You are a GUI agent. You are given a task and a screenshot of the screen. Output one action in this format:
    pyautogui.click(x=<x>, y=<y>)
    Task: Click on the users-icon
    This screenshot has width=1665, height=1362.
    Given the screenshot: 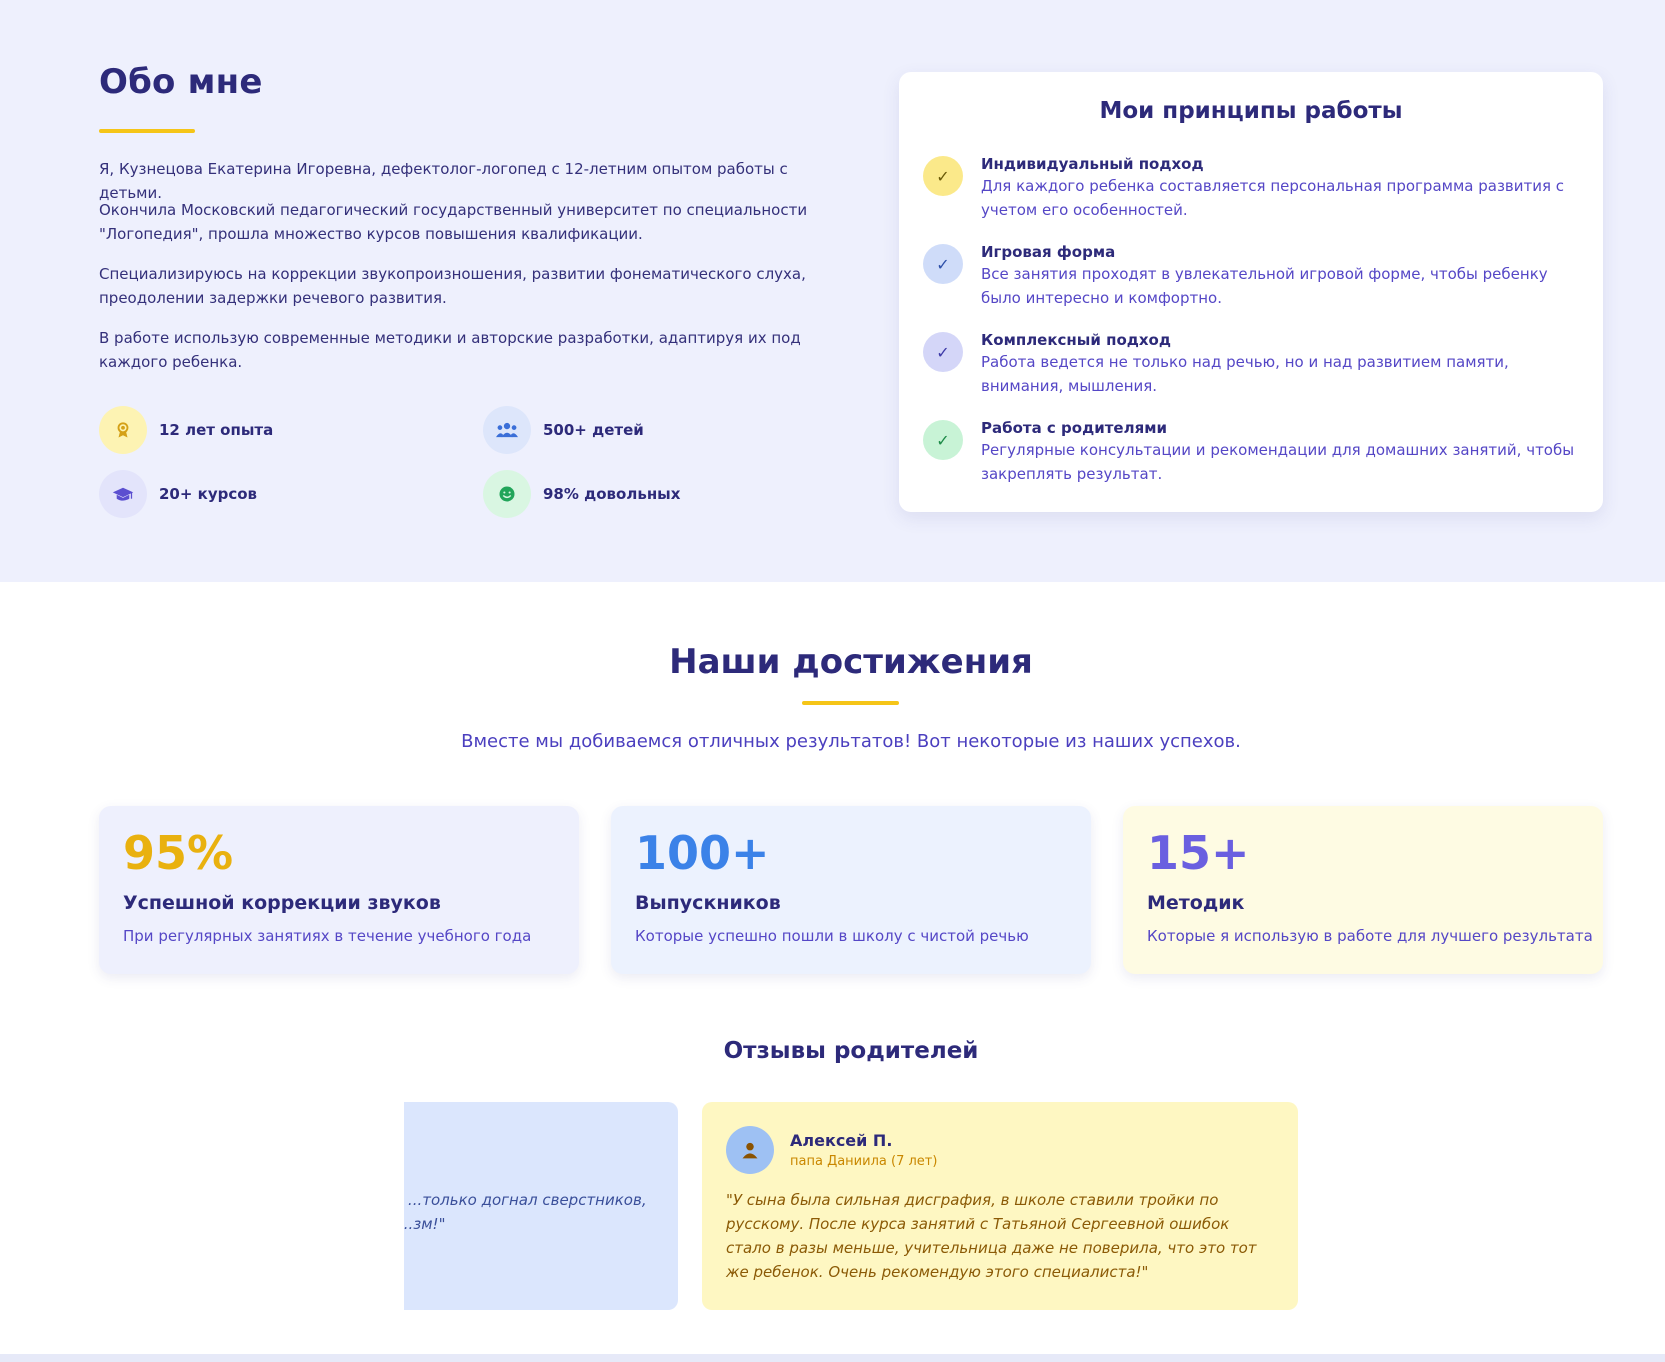 What is the action you would take?
    pyautogui.click(x=507, y=430)
    